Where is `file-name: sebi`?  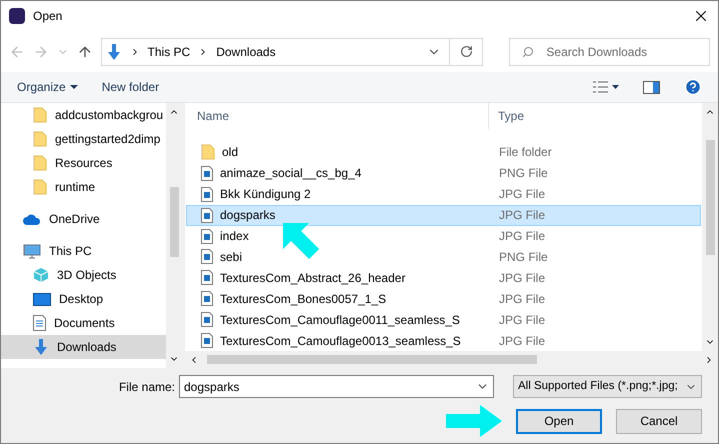
file-name: sebi is located at coordinates (231, 257).